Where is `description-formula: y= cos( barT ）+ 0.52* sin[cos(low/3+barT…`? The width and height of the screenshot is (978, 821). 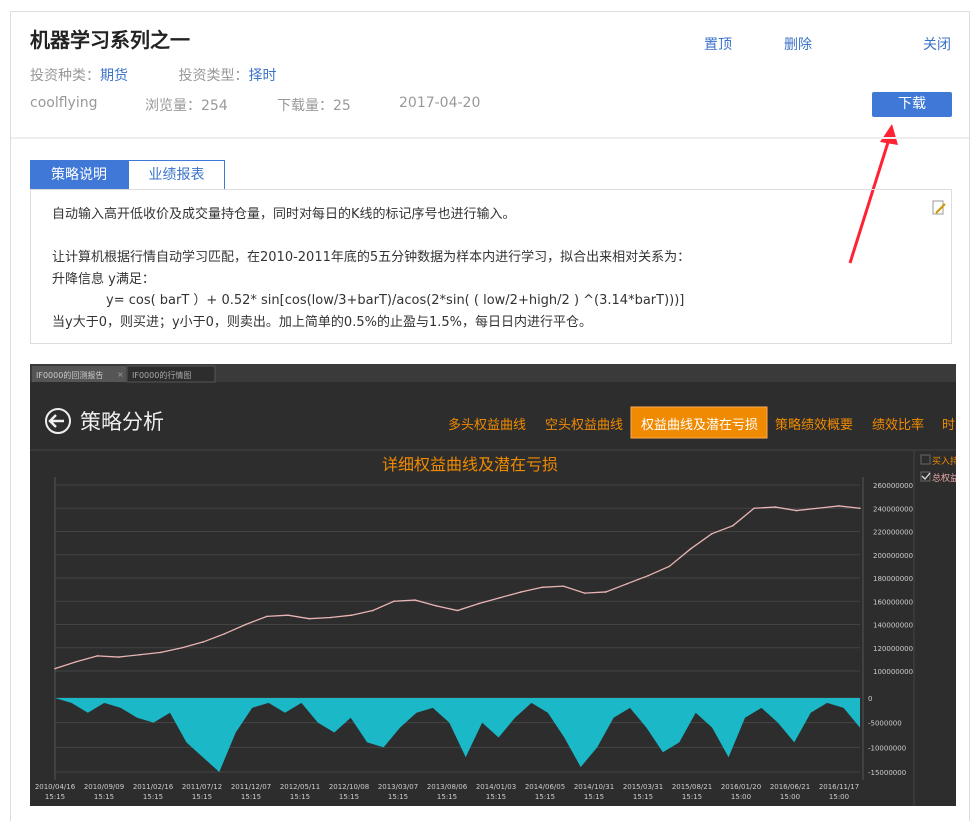 description-formula: y= cos( barT ）+ 0.52* sin[cos(low/3+barT… is located at coordinates (395, 300).